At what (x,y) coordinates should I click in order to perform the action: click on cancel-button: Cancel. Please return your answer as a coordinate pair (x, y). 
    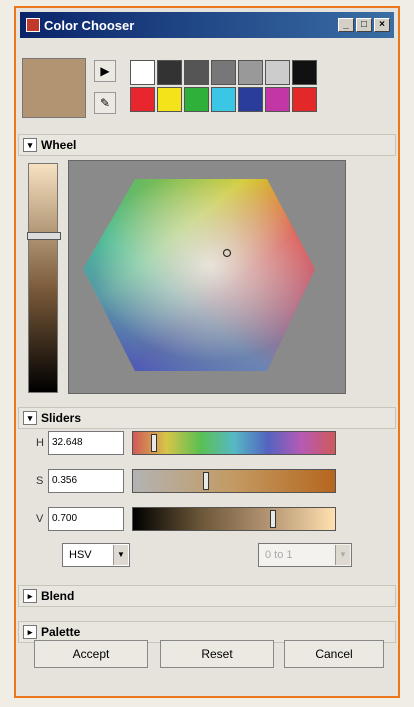
    Looking at the image, I should click on (334, 654).